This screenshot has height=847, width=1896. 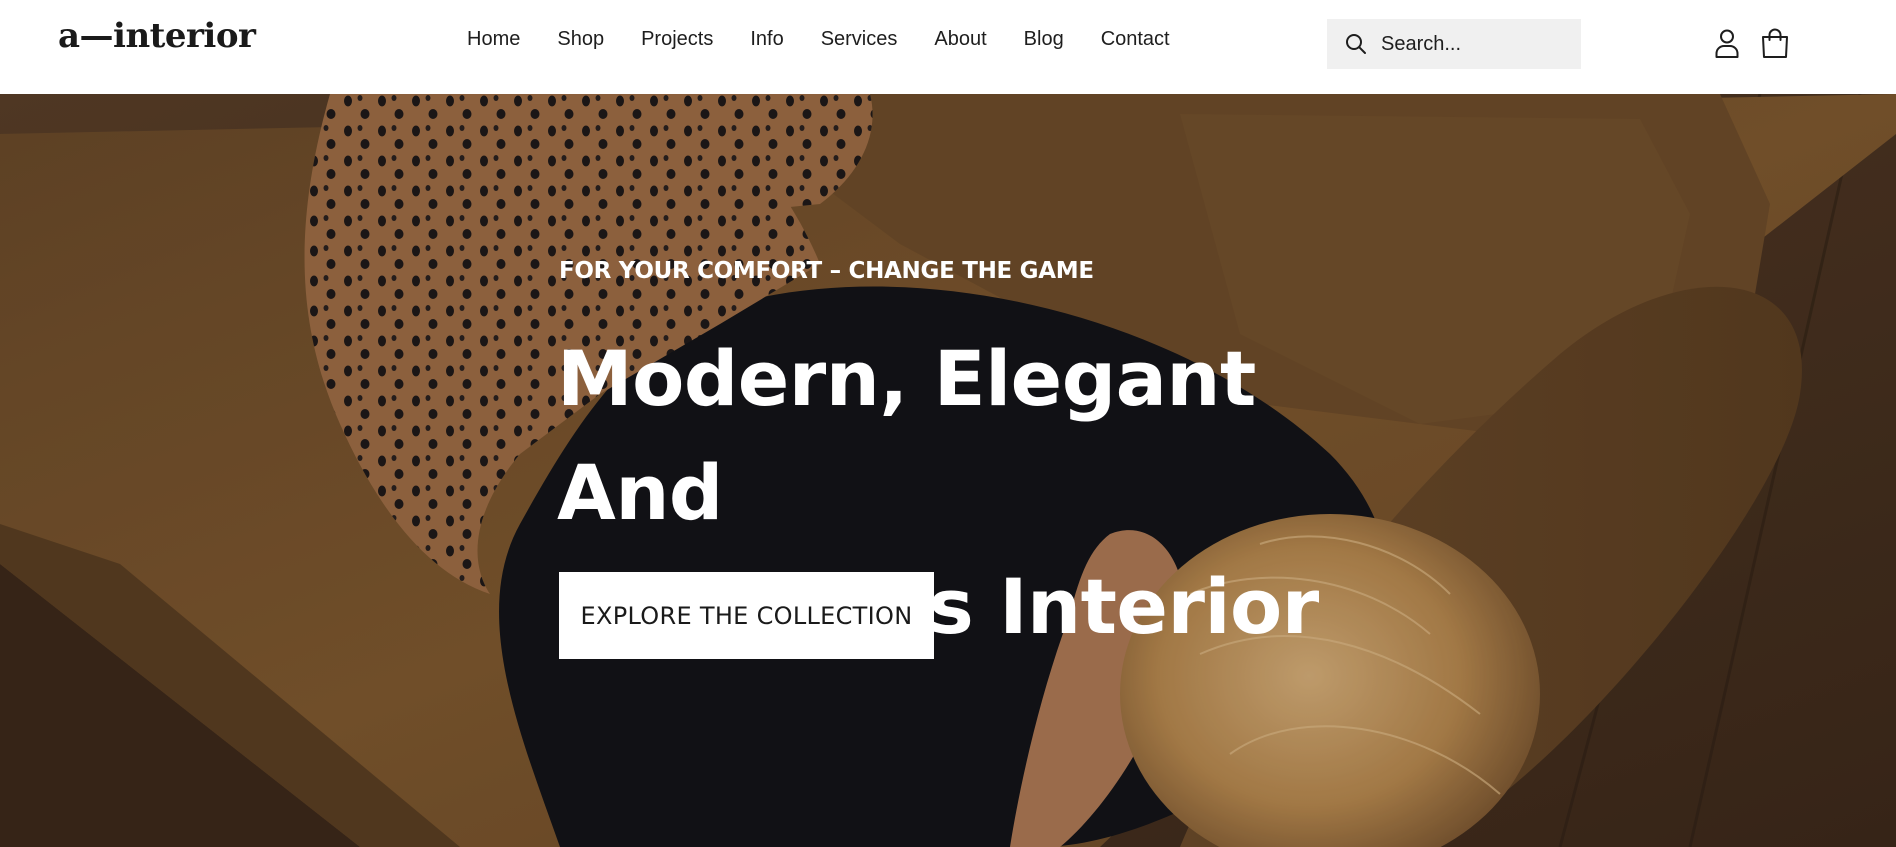 I want to click on nav-item-services: Services, so click(x=859, y=39).